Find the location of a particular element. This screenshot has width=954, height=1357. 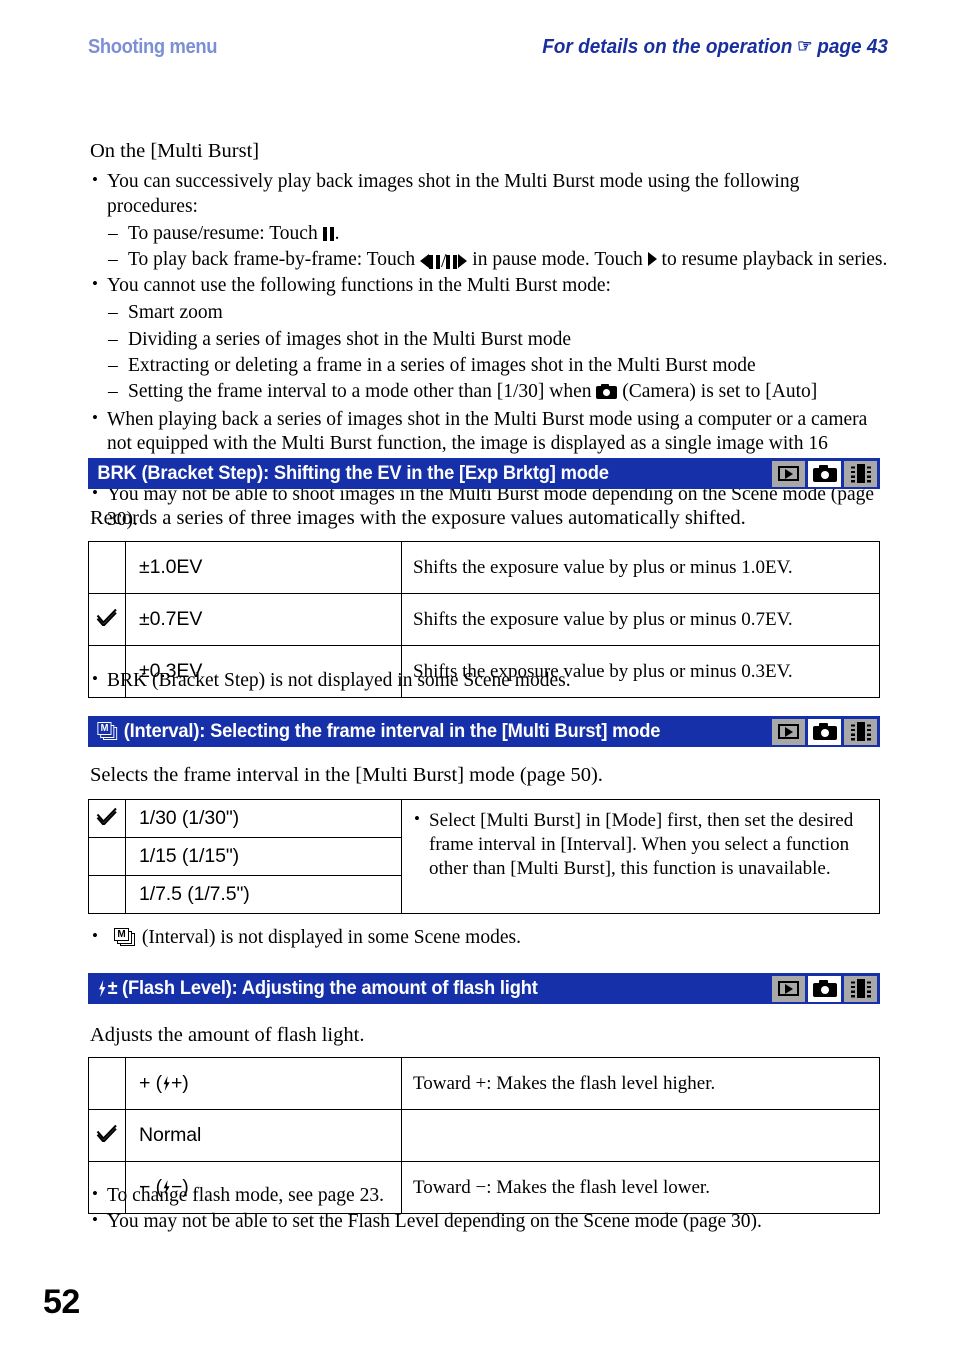

table-row: Normal is located at coordinates (484, 1135).